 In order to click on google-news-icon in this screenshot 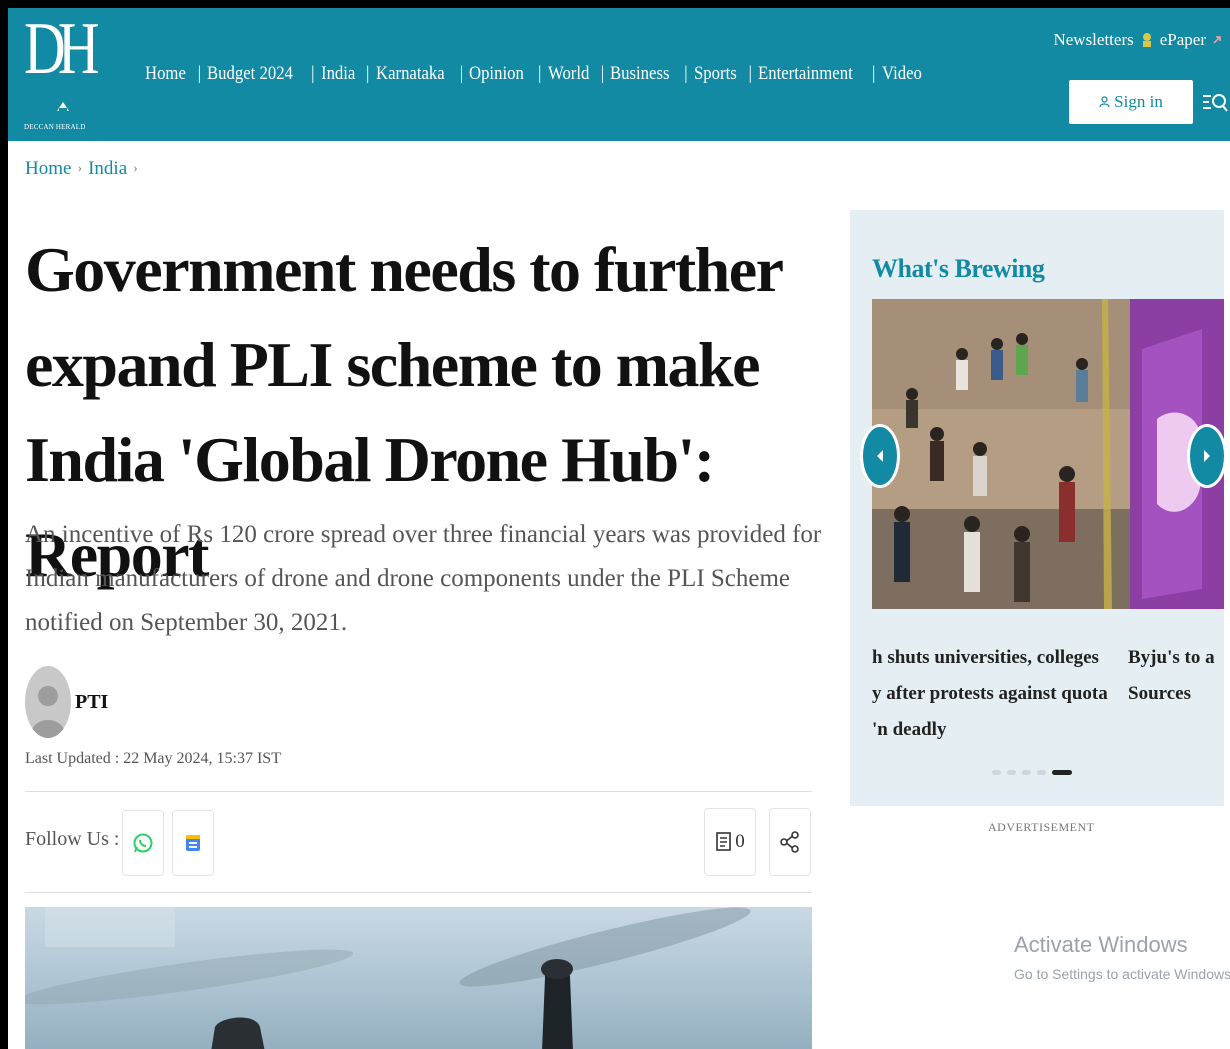, I will do `click(193, 843)`.